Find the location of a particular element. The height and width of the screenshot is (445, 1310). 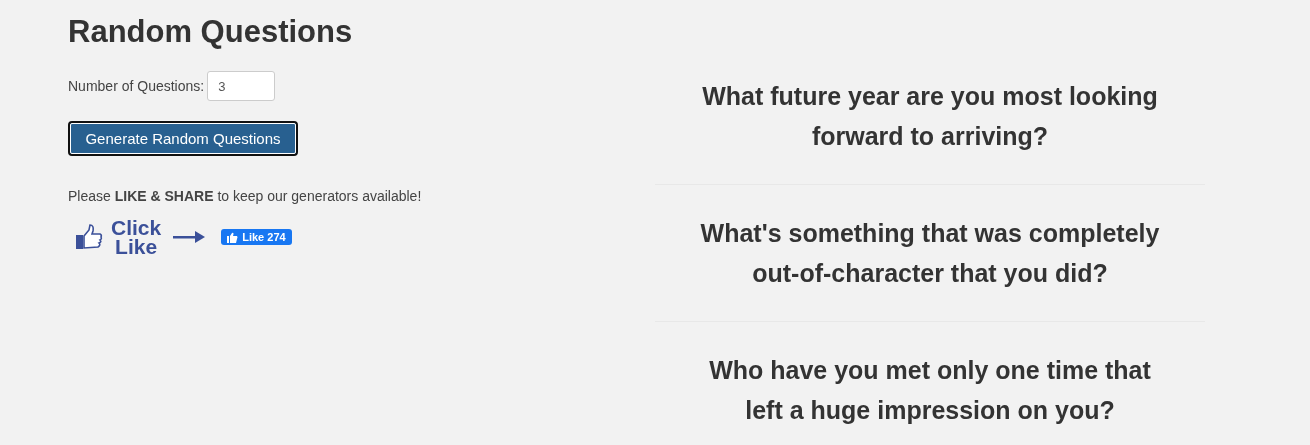

like-button: Like 274 is located at coordinates (256, 237).